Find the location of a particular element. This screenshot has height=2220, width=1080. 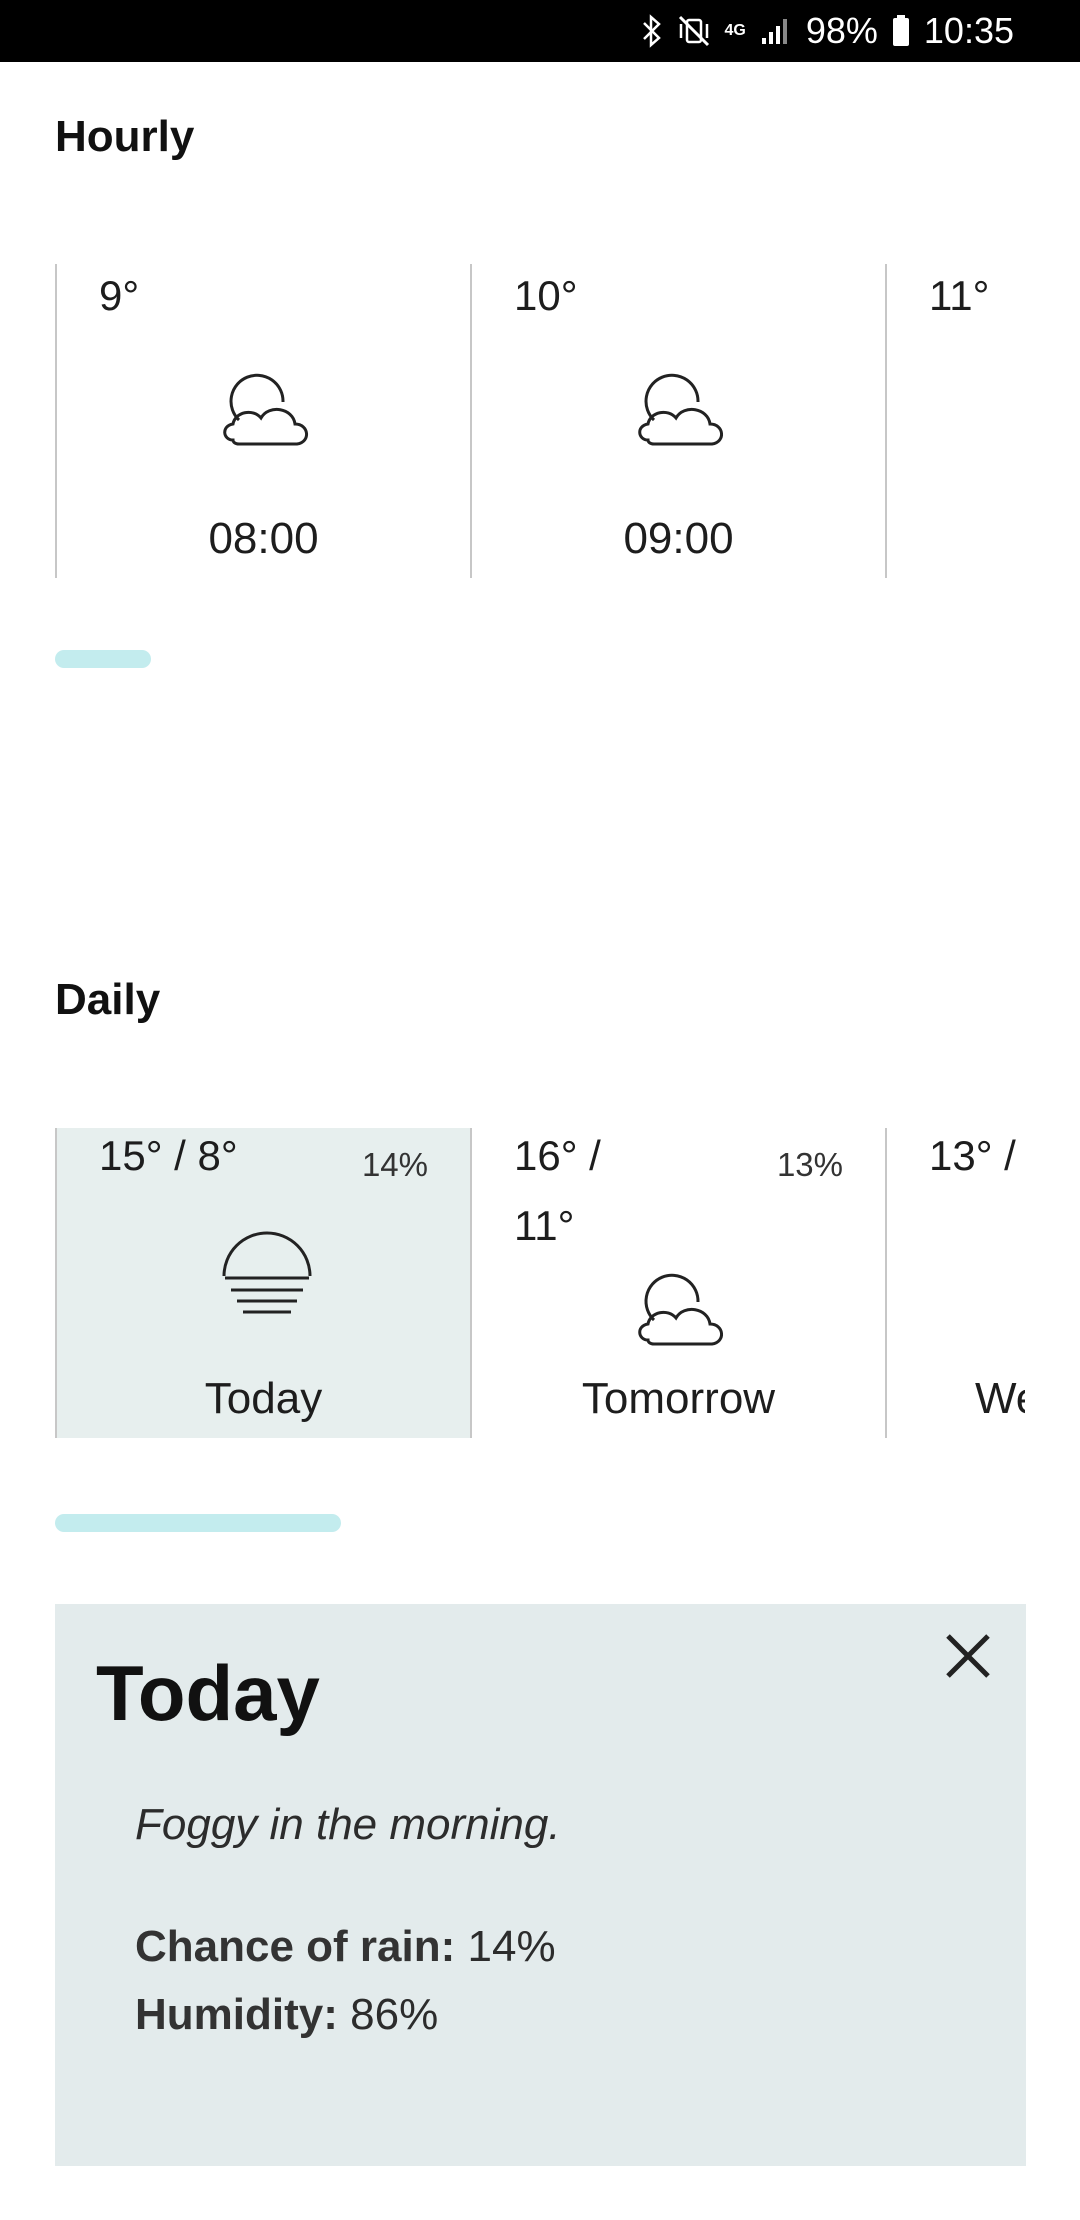

daily-title: Daily is located at coordinates (108, 999).